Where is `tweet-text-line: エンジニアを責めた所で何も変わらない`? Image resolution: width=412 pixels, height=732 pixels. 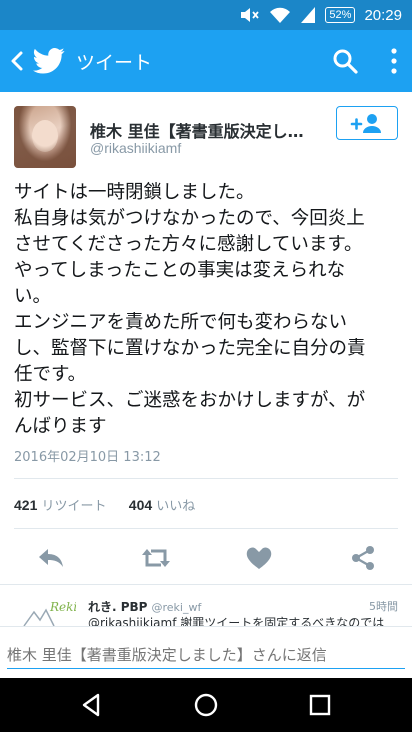
tweet-text-line: エンジニアを責めた所で何も変わらない is located at coordinates (181, 322).